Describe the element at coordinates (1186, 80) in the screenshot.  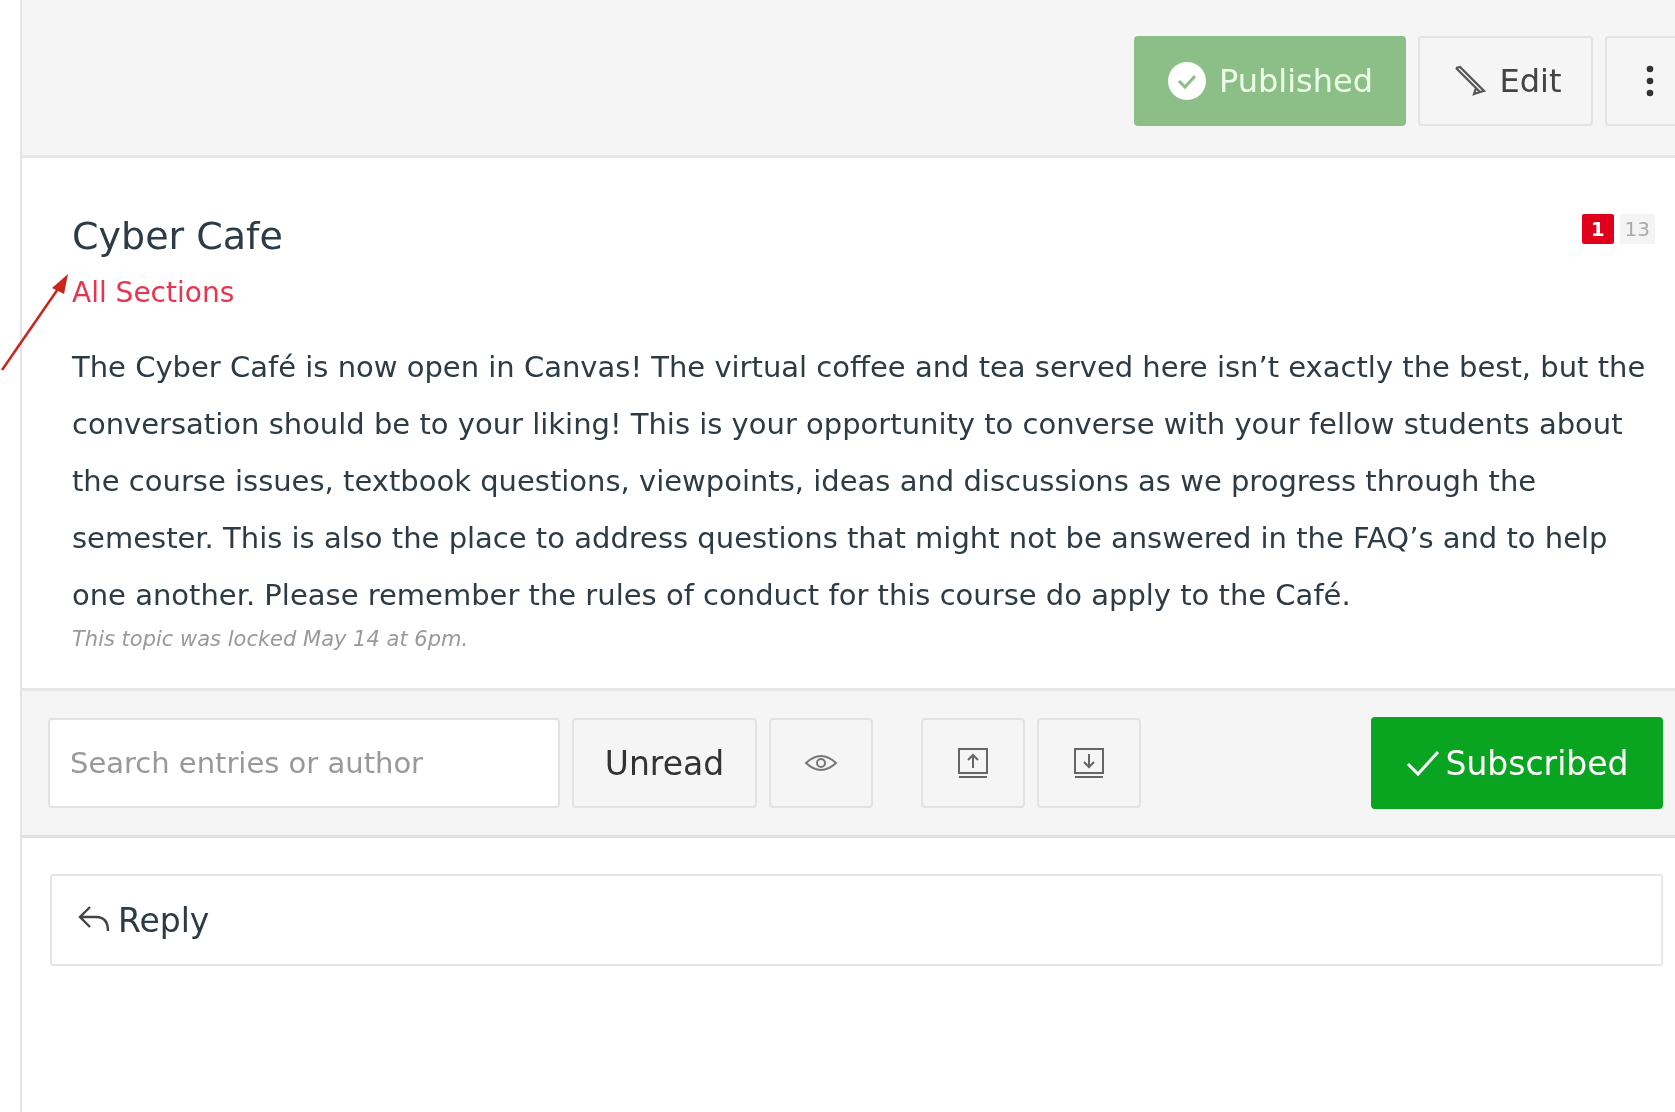
I see `check-circle-icon` at that location.